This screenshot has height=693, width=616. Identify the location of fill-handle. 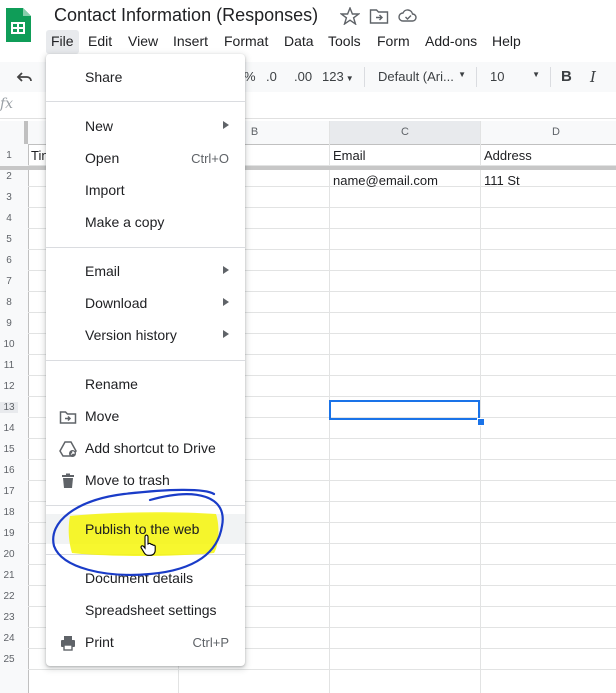
(481, 422).